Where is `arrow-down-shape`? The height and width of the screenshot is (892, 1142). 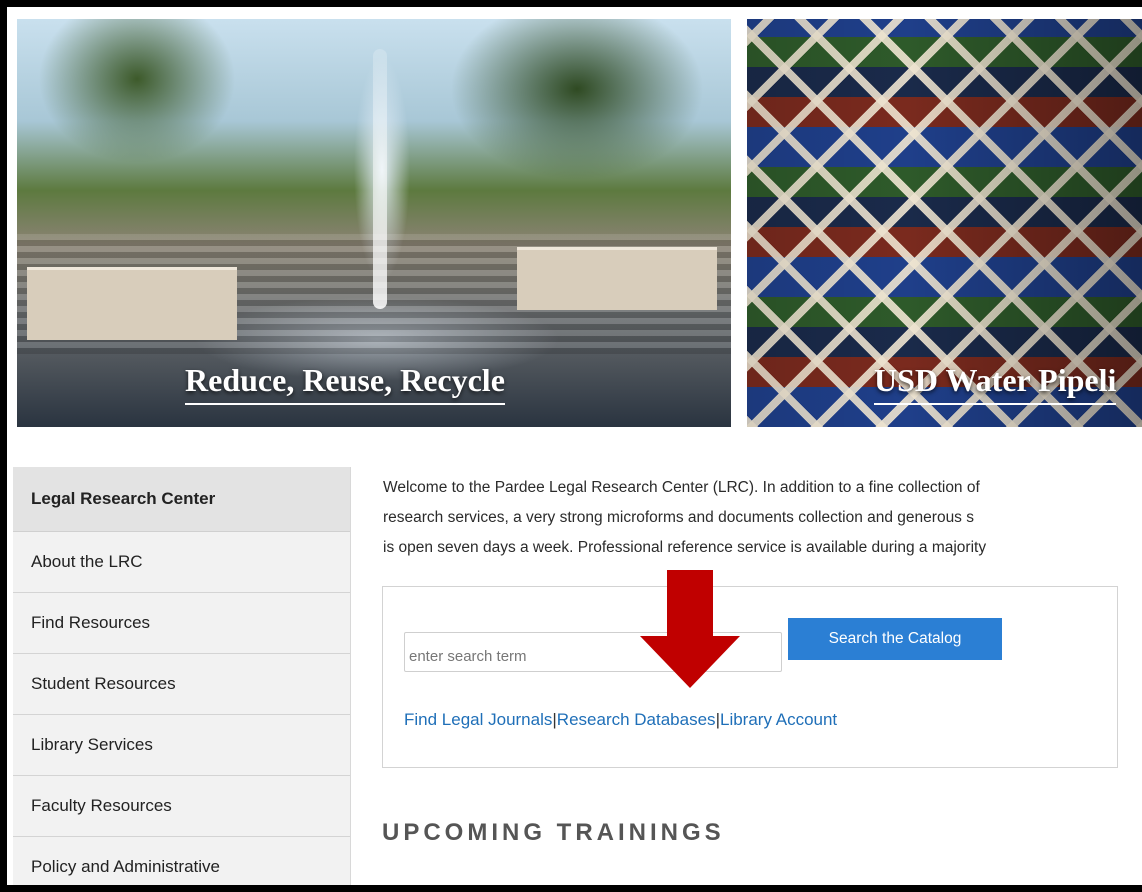 arrow-down-shape is located at coordinates (690, 629).